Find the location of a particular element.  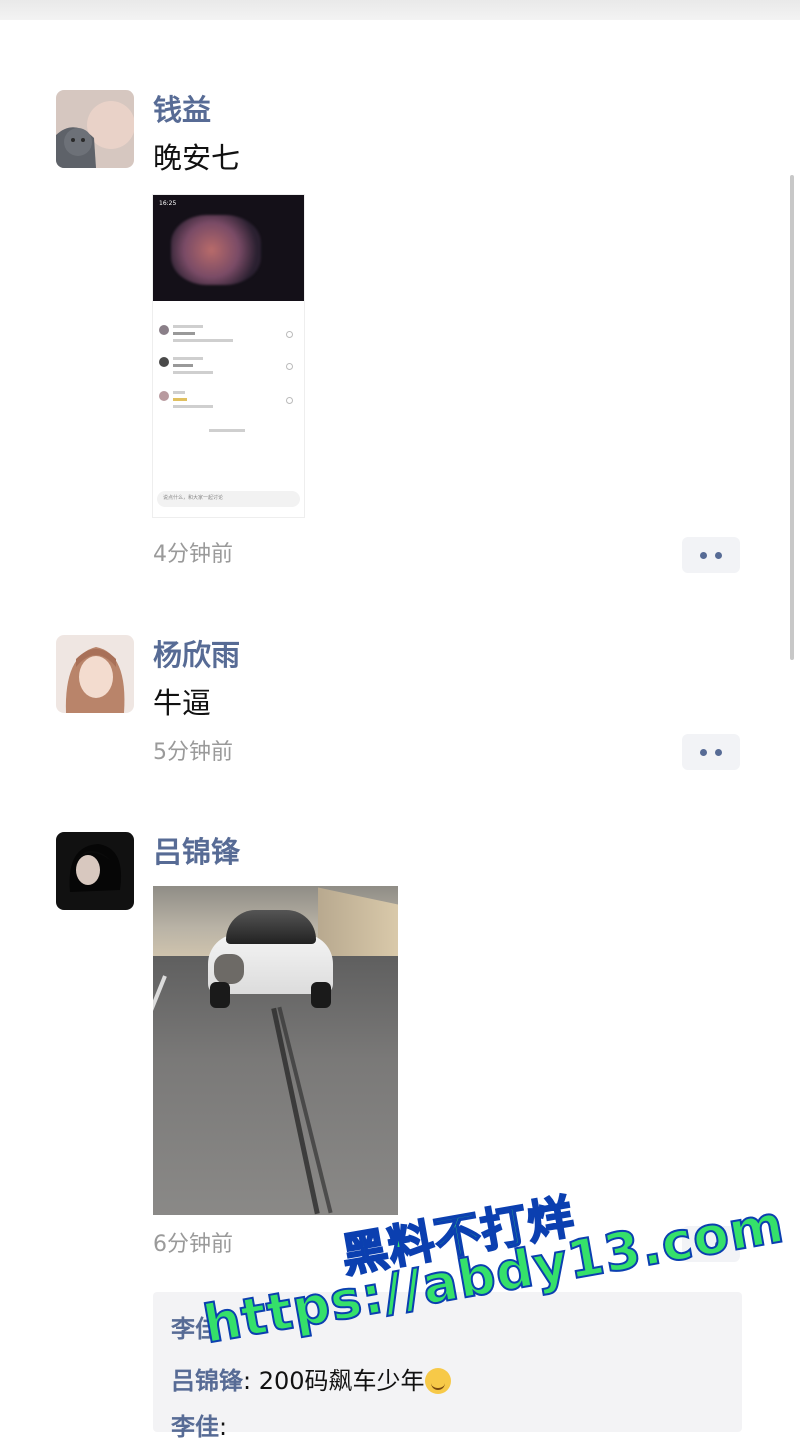

comment-text: 200码飙车少年 is located at coordinates (341, 1381).